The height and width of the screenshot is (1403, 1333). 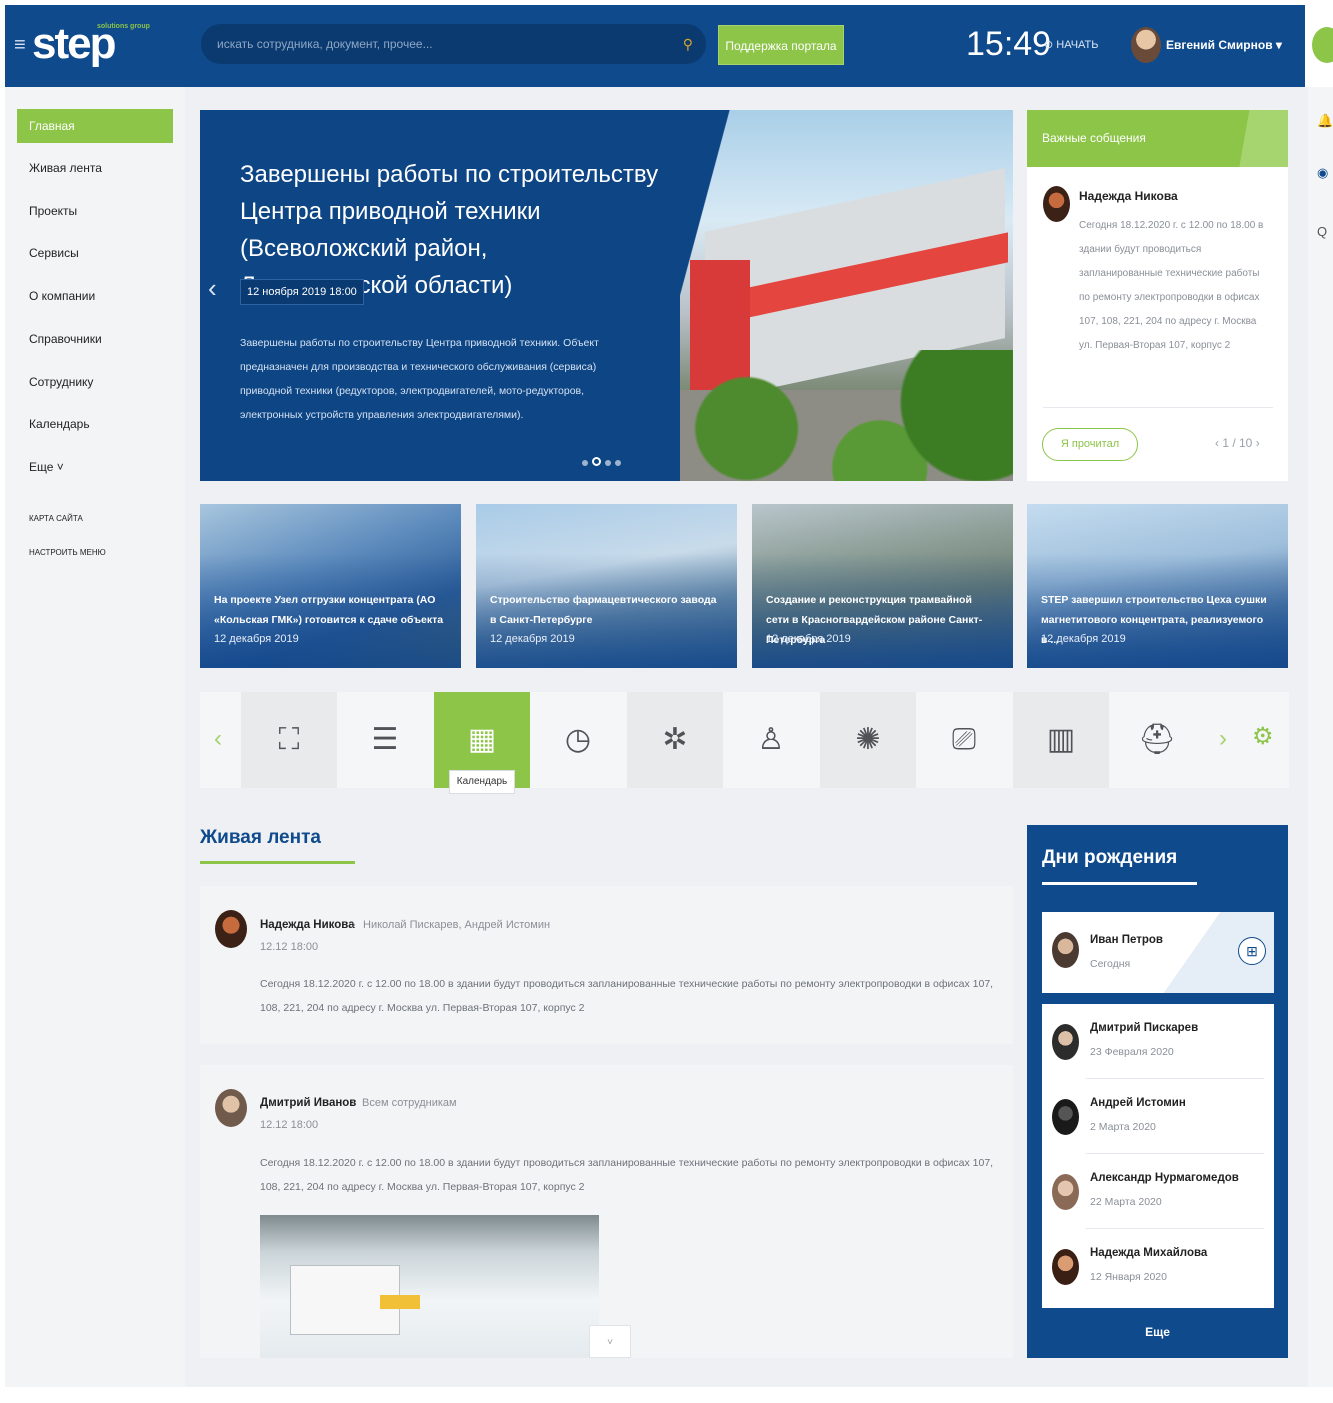 I want to click on post-time: 12.12 18:00, so click(x=289, y=1125).